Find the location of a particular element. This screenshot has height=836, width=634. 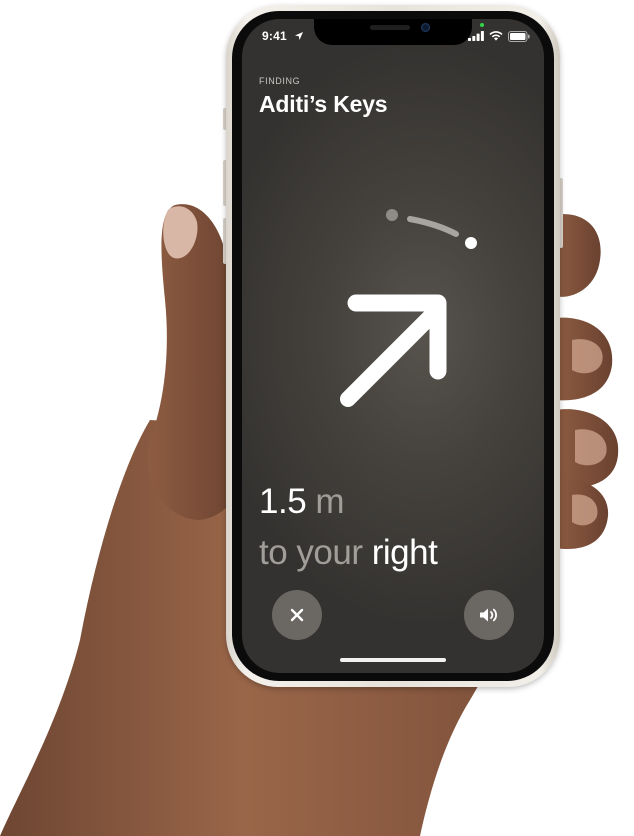

arrow-up-right-icon is located at coordinates (393, 350).